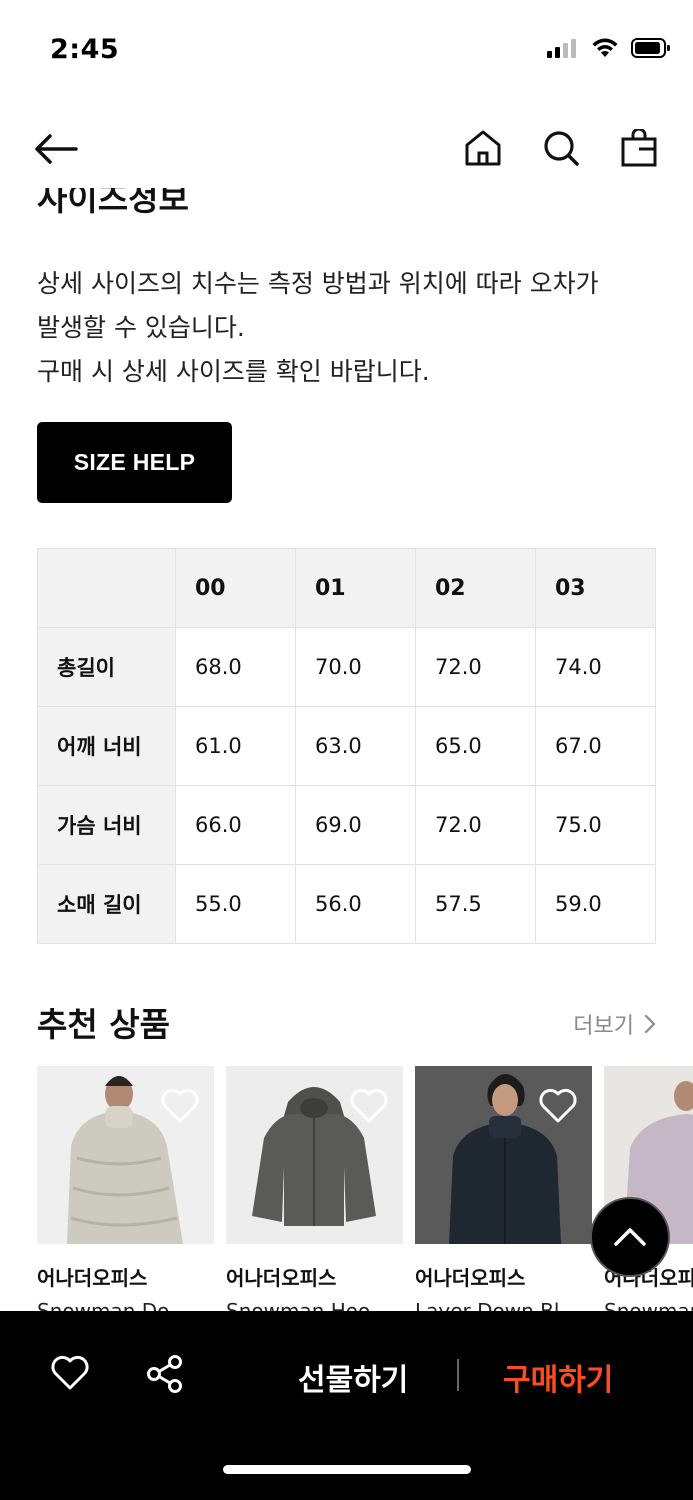 The image size is (693, 1500). What do you see at coordinates (650, 48) in the screenshot?
I see `battery-icon` at bounding box center [650, 48].